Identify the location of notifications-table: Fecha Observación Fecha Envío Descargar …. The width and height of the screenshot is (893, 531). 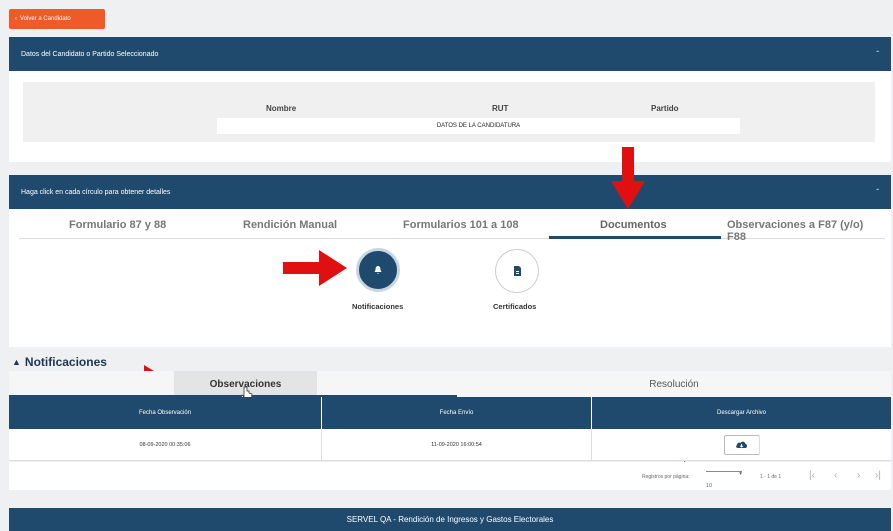
(450, 429).